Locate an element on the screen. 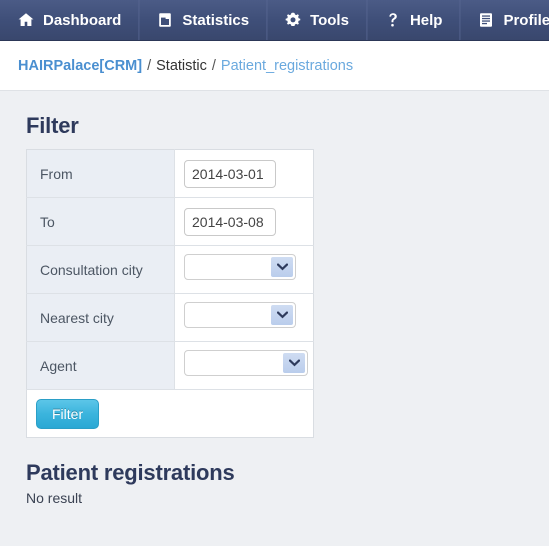  consultation-city-select is located at coordinates (240, 267).